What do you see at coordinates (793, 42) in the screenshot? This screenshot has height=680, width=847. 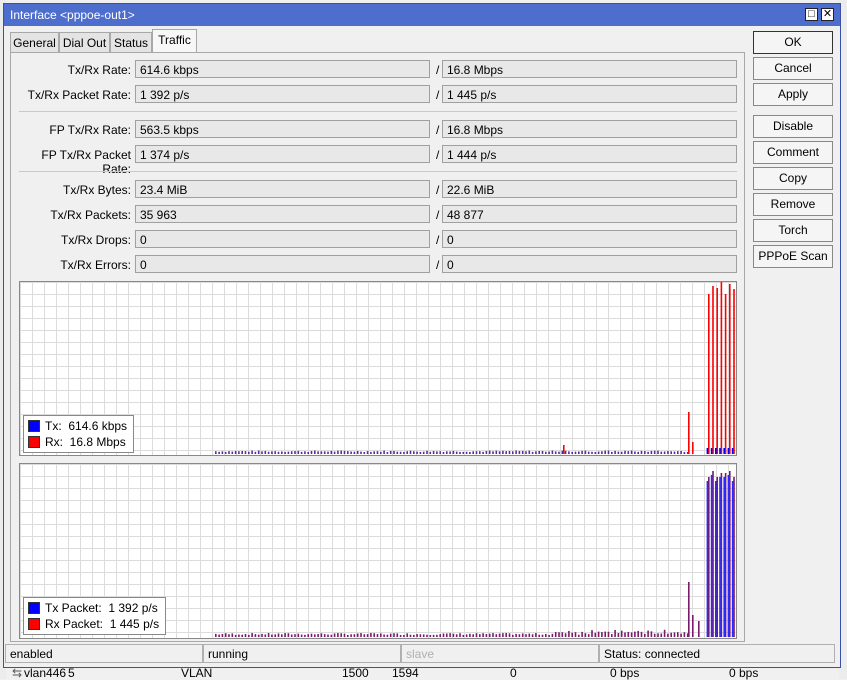 I see `ok-button: OK` at bounding box center [793, 42].